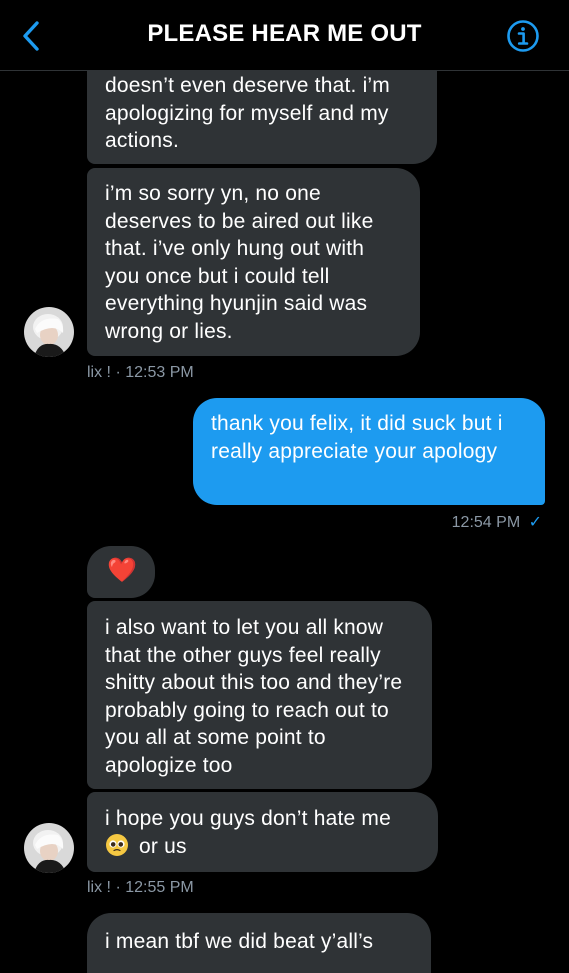 This screenshot has width=569, height=973. What do you see at coordinates (486, 522) in the screenshot?
I see `timestamp: 12:54 PM` at bounding box center [486, 522].